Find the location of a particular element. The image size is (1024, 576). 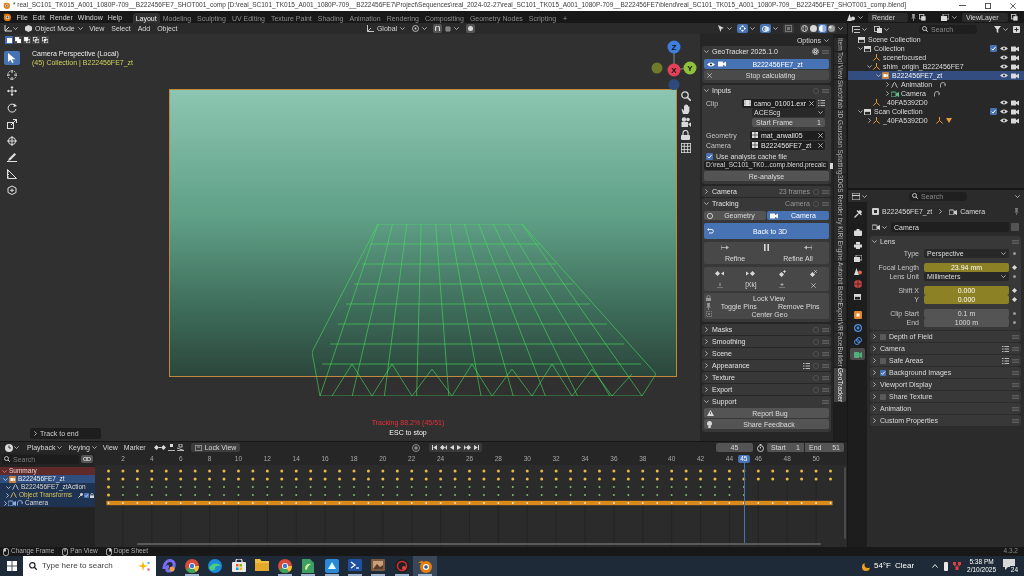

search-field: Type here to search is located at coordinates (89, 566).